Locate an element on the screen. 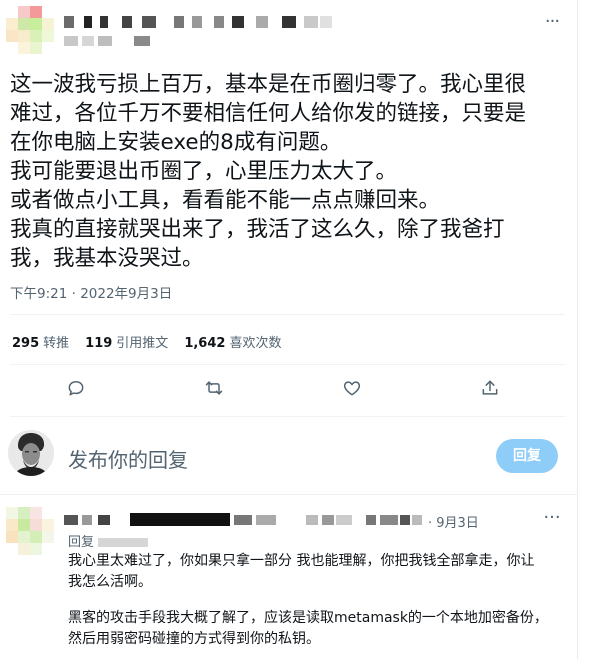 This screenshot has width=590, height=659. reply-text-line: 黑客的攻击手段我大概了解了，应该是读取metamask的一个本地加密备份， is located at coordinates (308, 618).